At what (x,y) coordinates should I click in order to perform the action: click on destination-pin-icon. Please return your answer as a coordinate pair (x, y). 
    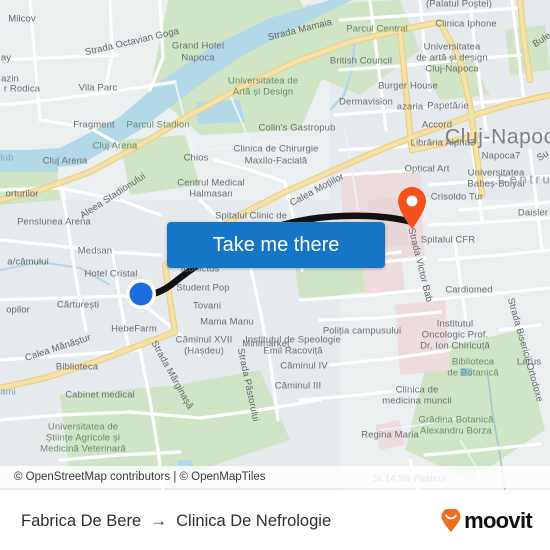
    Looking at the image, I should click on (412, 208).